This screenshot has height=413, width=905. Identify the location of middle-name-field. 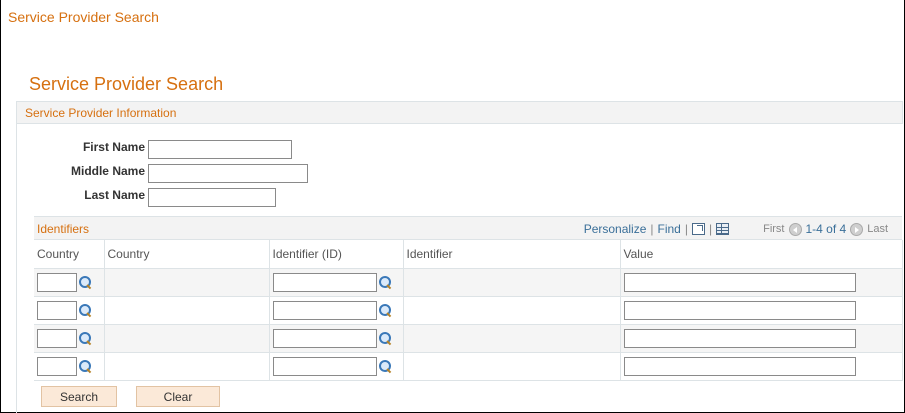
(228, 173).